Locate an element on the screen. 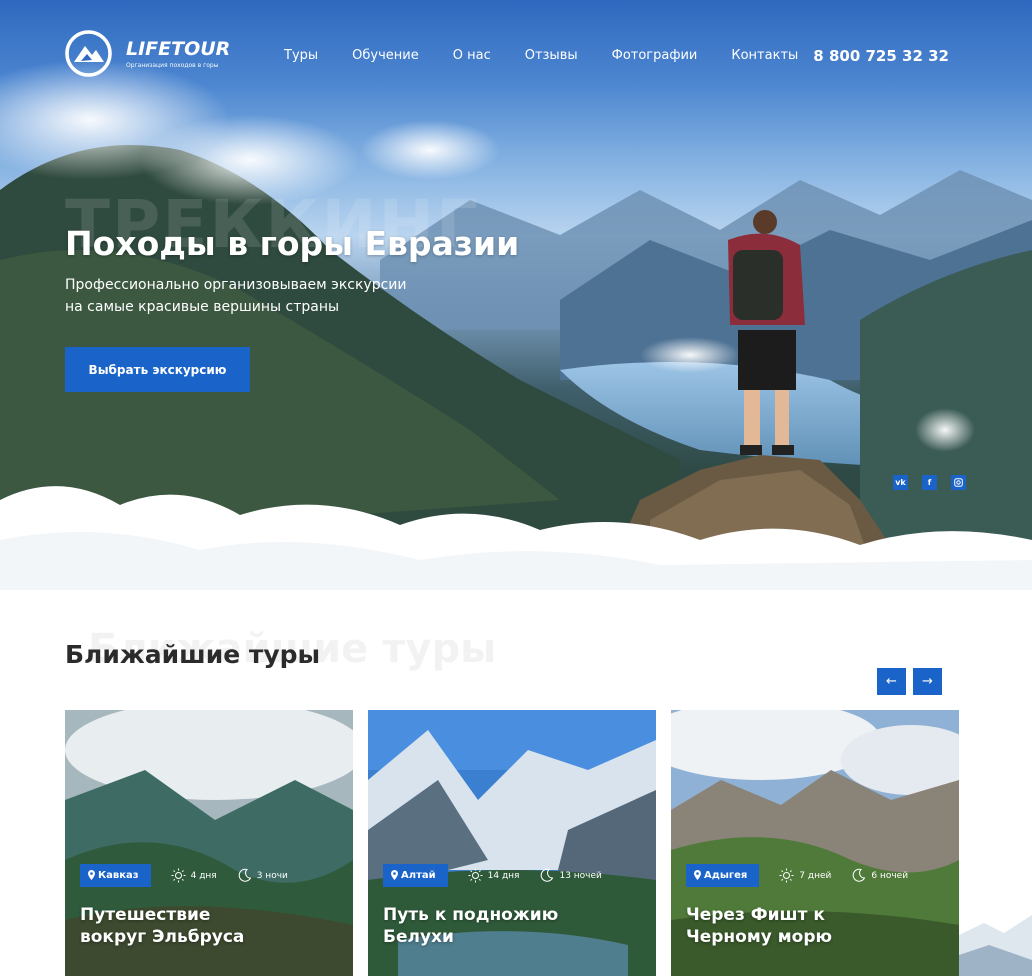  facebook-icon: f is located at coordinates (929, 482).